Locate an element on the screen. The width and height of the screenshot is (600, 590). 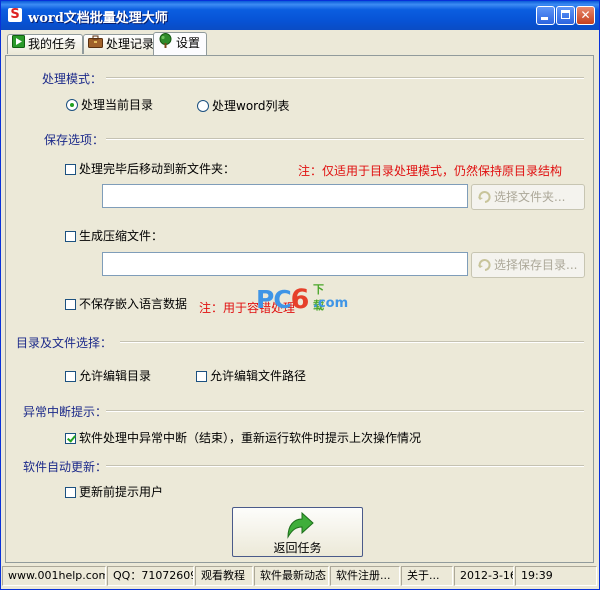
move-note: 注：仅适用于目录处理模式，仍然保持原目录结构 is located at coordinates (430, 171).